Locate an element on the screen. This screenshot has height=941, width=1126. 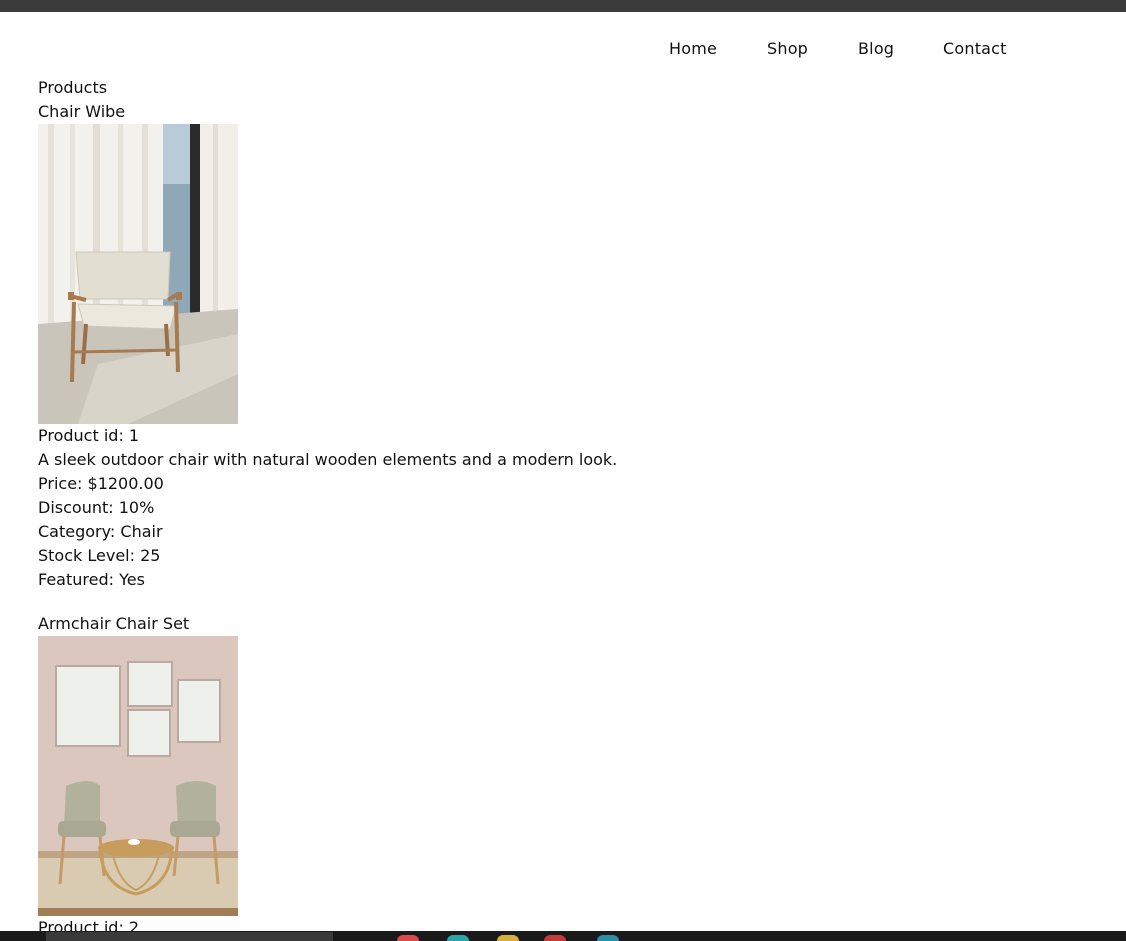
nav-home-link: Home is located at coordinates (693, 49).